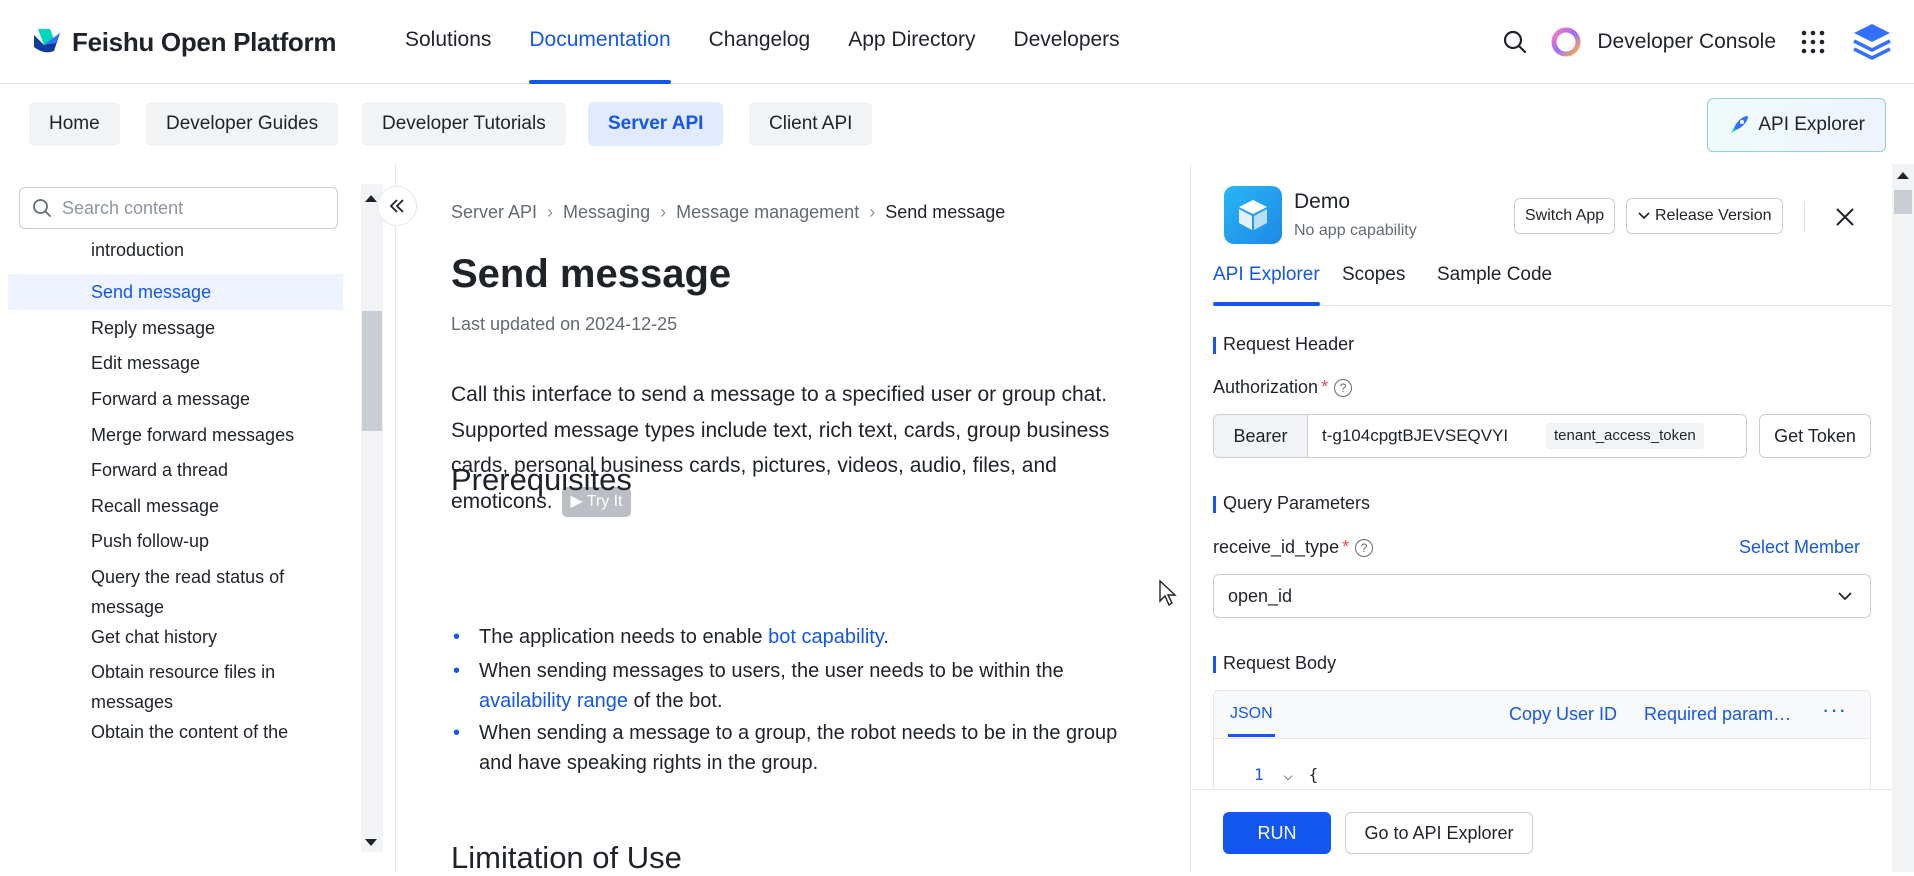  What do you see at coordinates (1565, 216) in the screenshot?
I see `switch-app-button: Switch App` at bounding box center [1565, 216].